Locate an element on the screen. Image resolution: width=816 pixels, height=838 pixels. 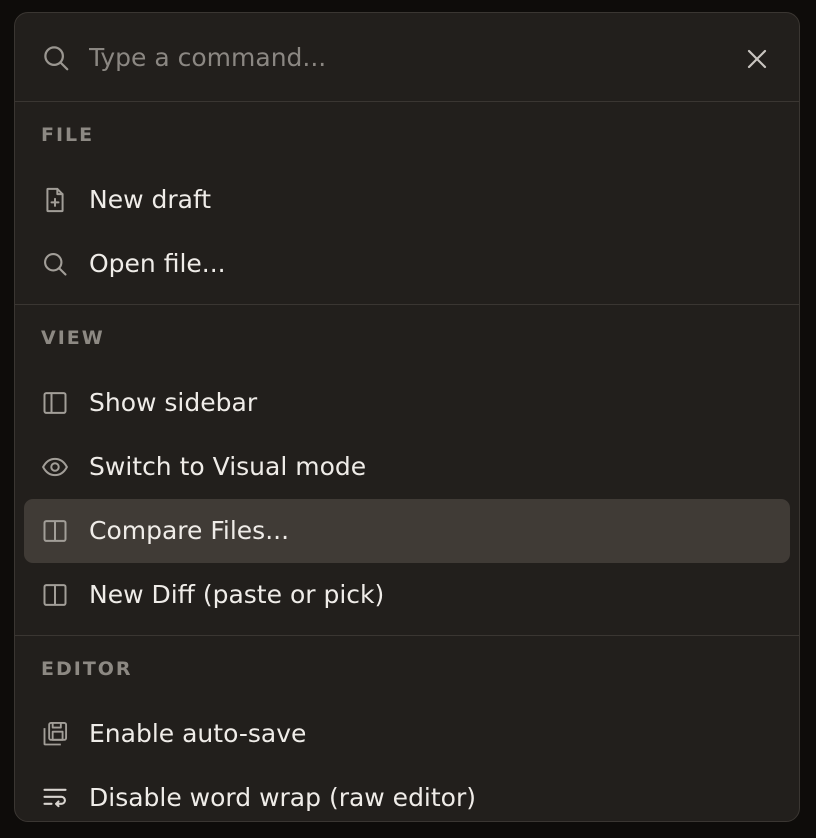
command-label: Switch to Visual mode is located at coordinates (228, 466).